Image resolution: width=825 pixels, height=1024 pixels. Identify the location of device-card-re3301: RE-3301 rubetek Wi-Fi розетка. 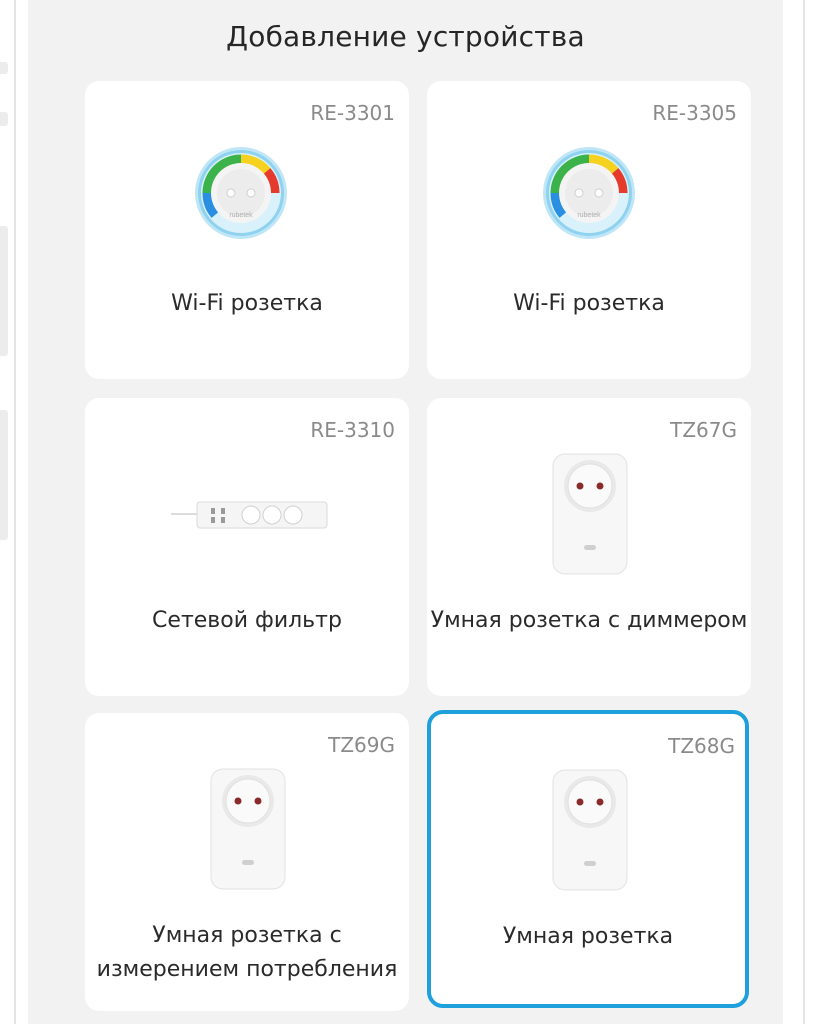
(247, 230).